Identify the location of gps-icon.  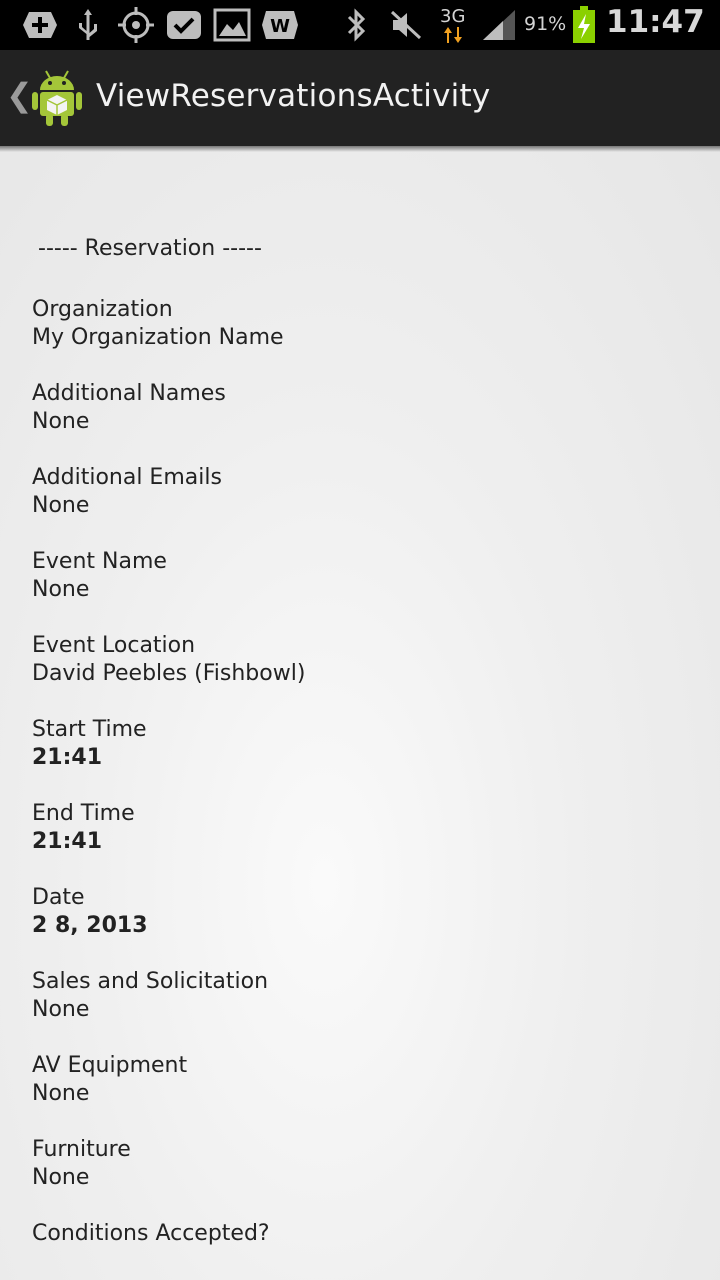
(136, 25).